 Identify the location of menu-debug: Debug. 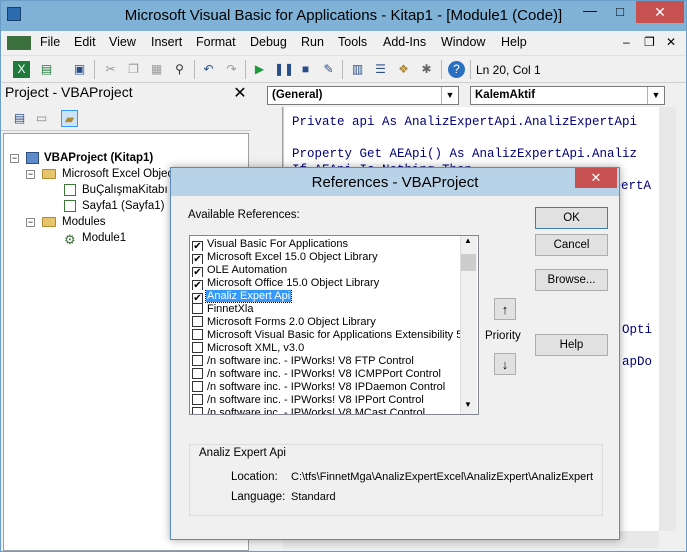
(268, 42).